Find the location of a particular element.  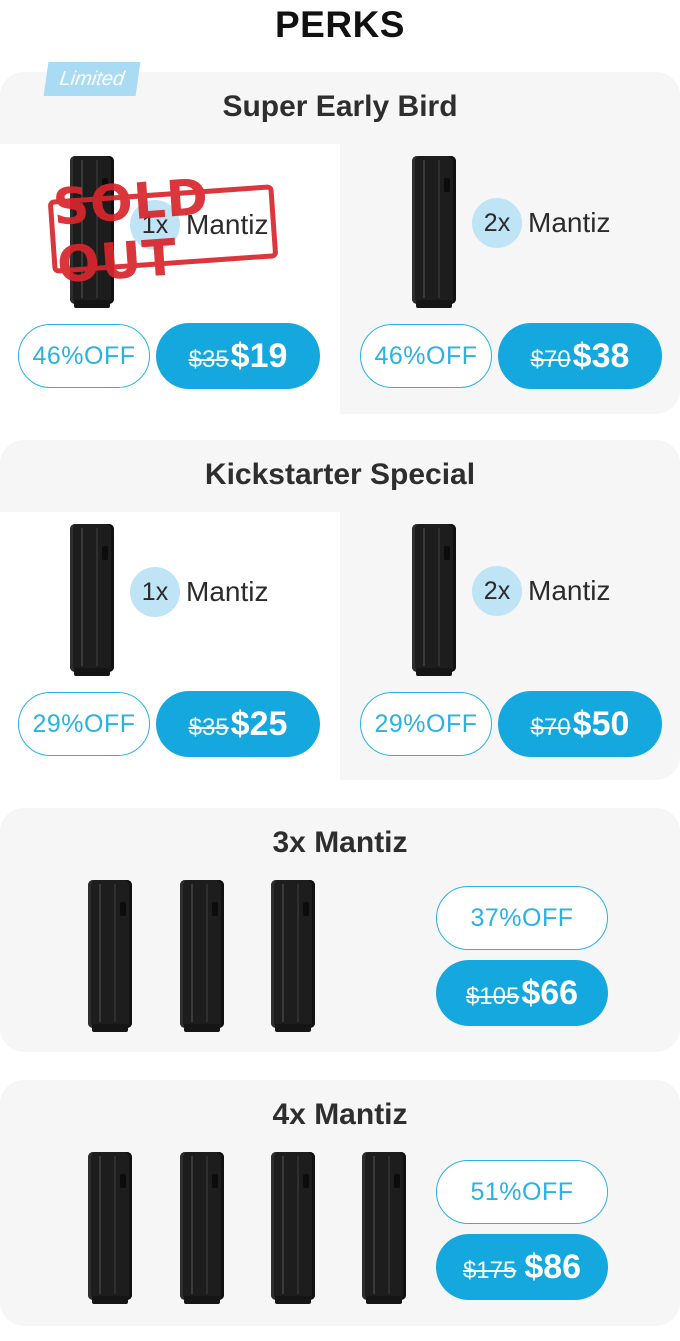

price-button: $105 $66 is located at coordinates (522, 993).